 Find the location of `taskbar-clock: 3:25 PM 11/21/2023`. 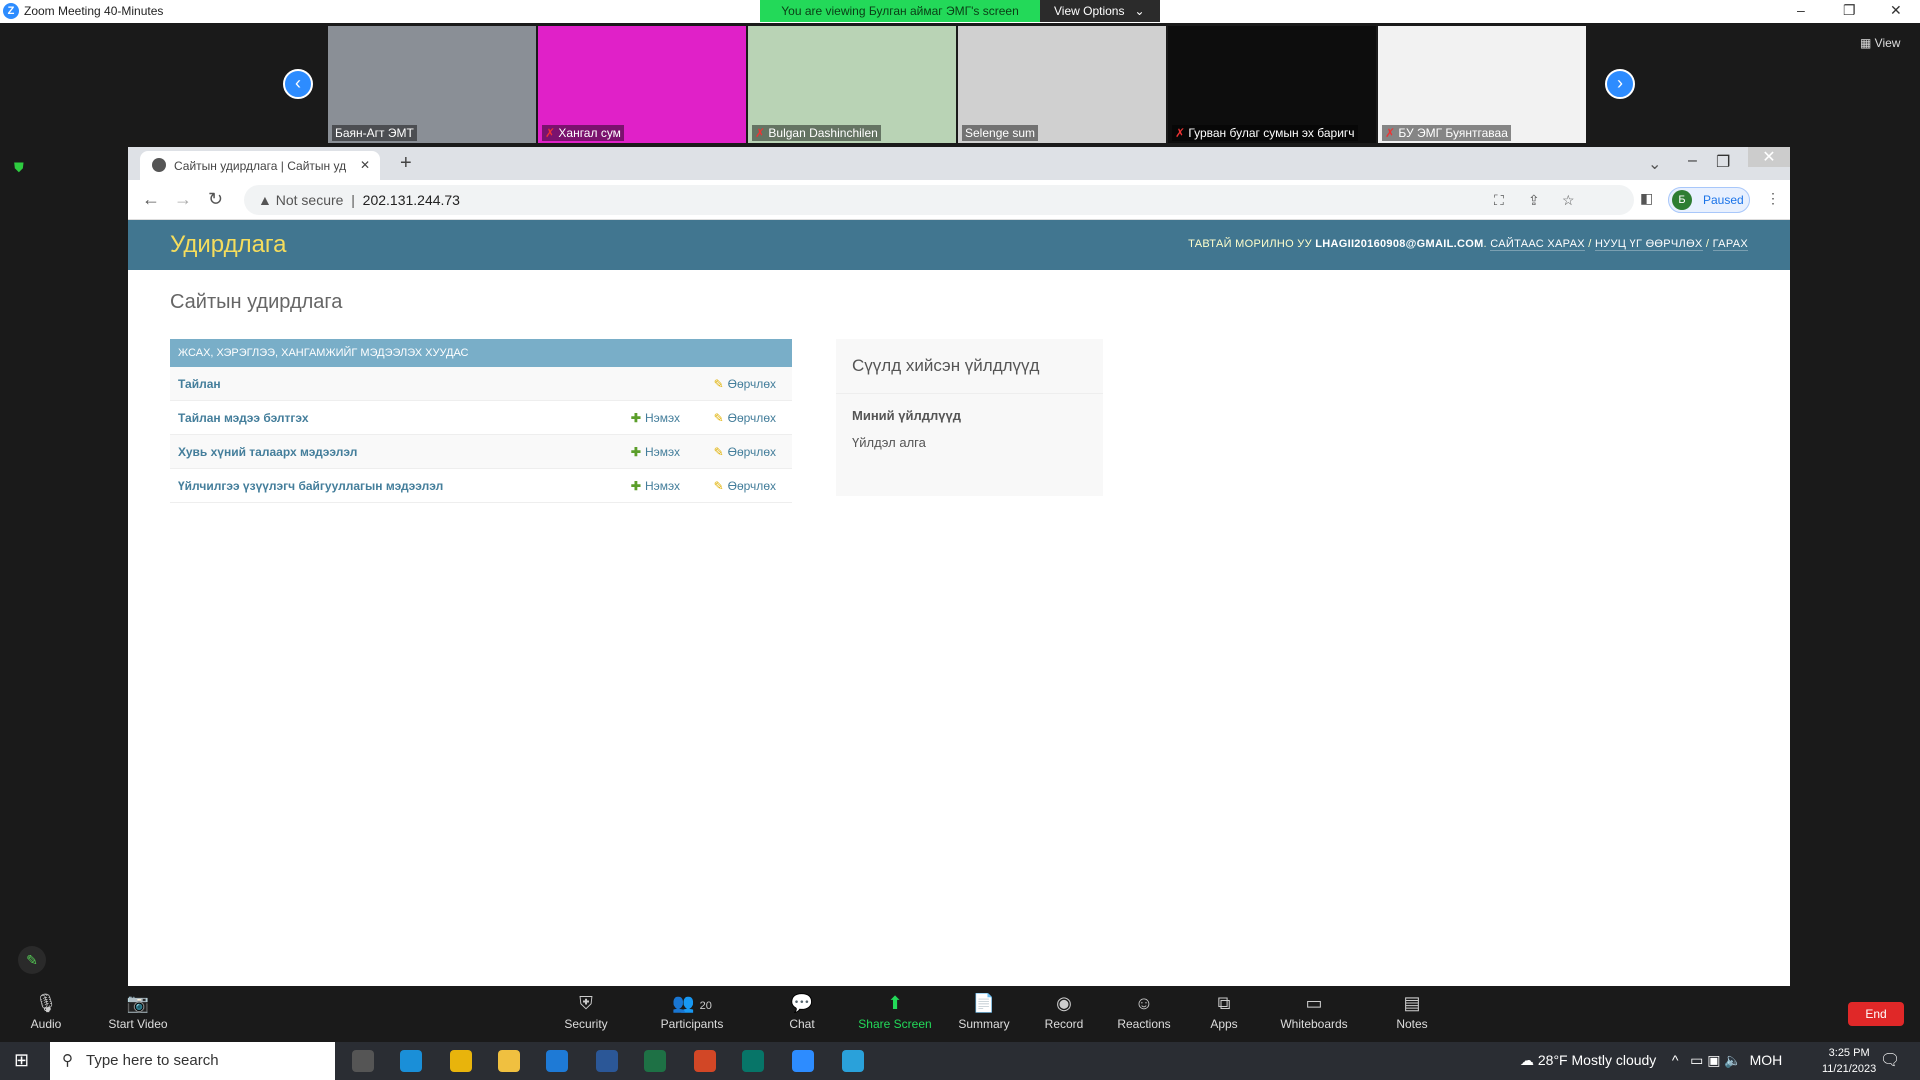

taskbar-clock: 3:25 PM 11/21/2023 is located at coordinates (1849, 1061).